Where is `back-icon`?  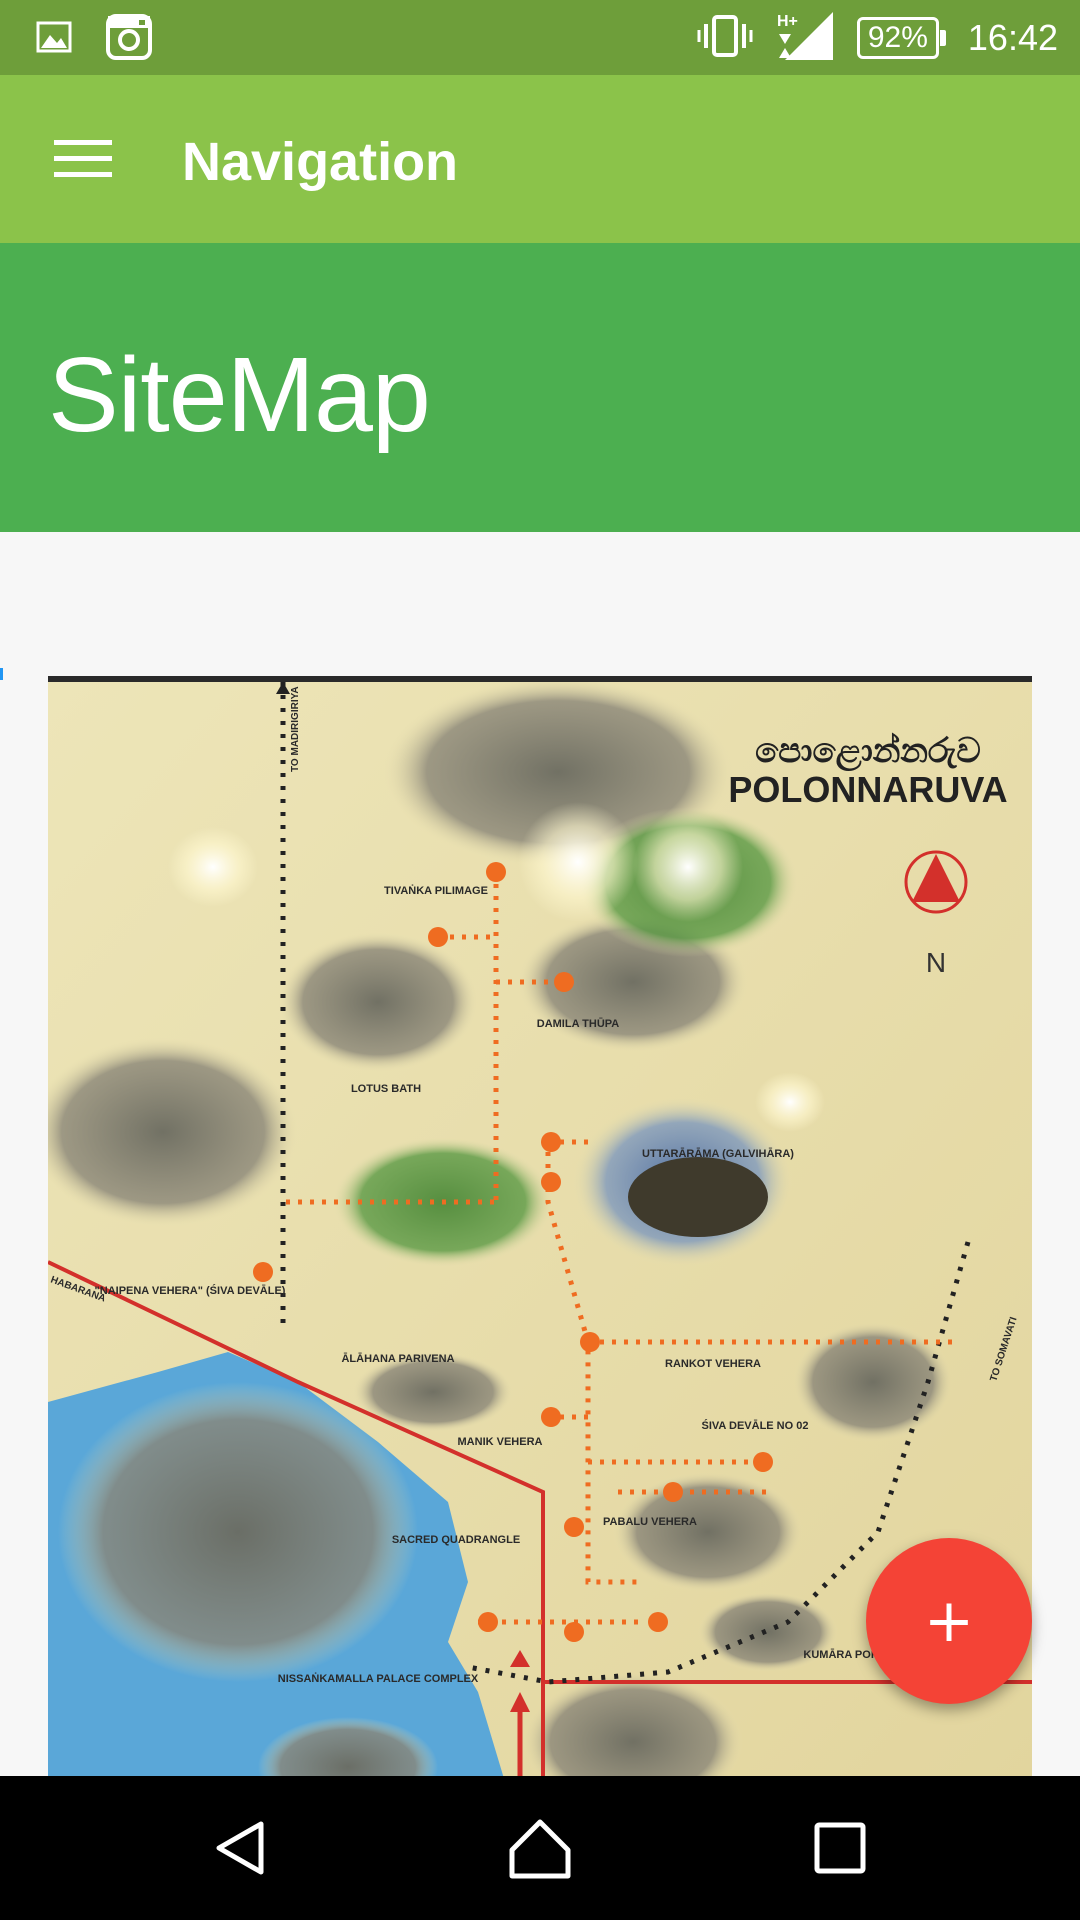 back-icon is located at coordinates (241, 1848).